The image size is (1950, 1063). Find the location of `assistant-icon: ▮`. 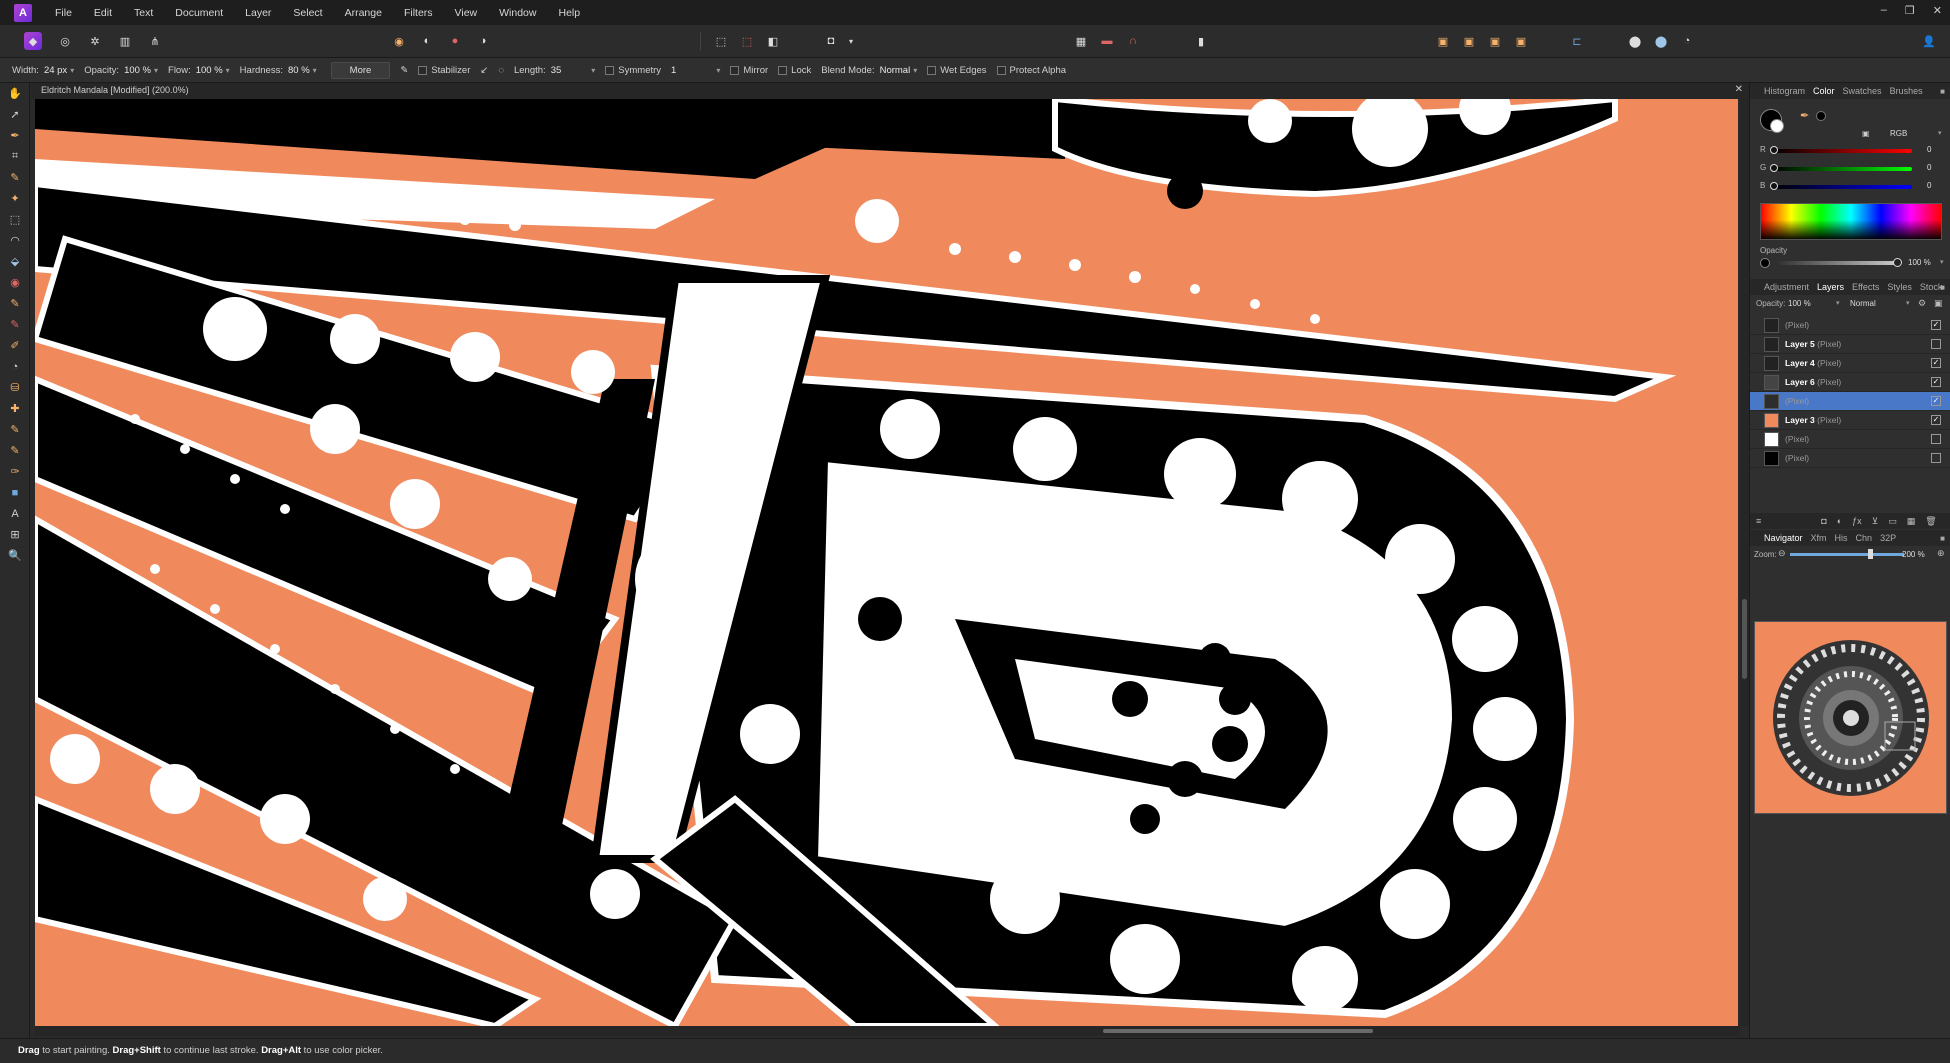

assistant-icon: ▮ is located at coordinates (1201, 41).